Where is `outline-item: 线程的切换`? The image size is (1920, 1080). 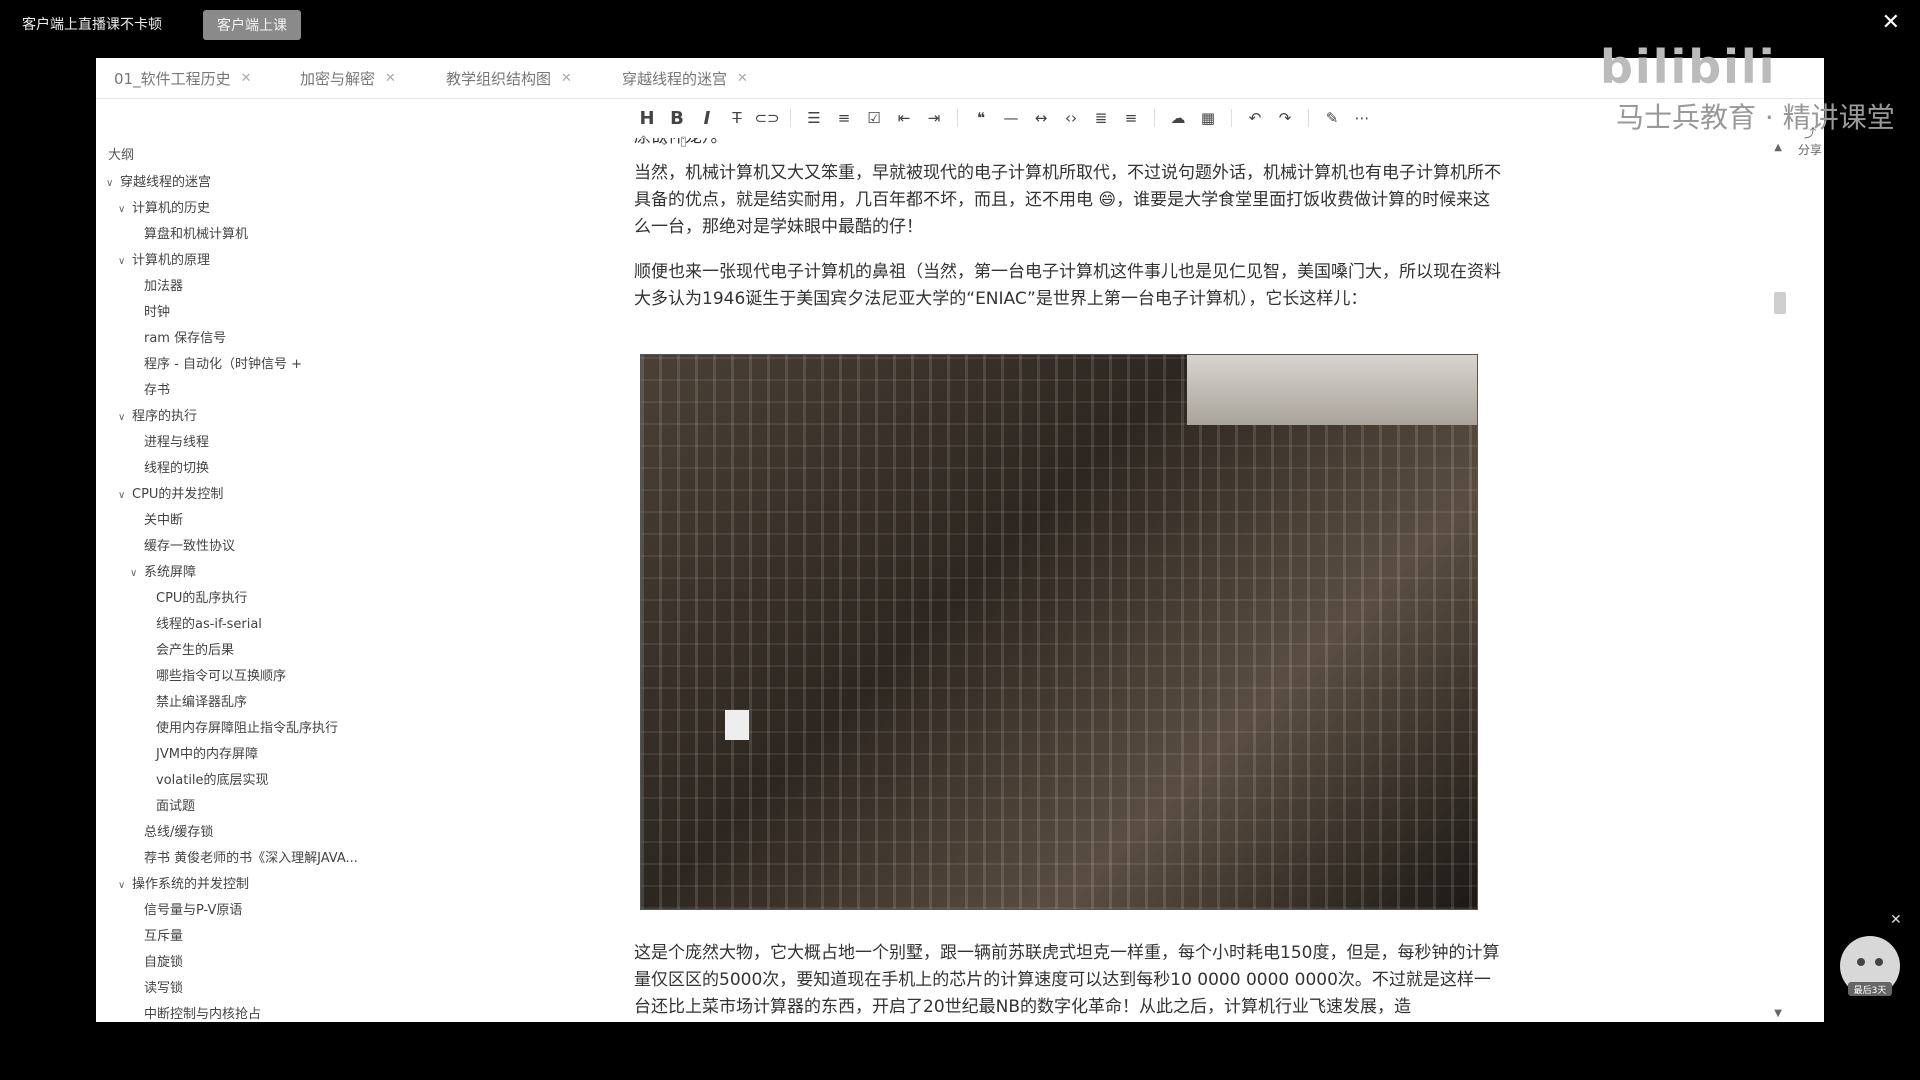
outline-item: 线程的切换 is located at coordinates (232, 469).